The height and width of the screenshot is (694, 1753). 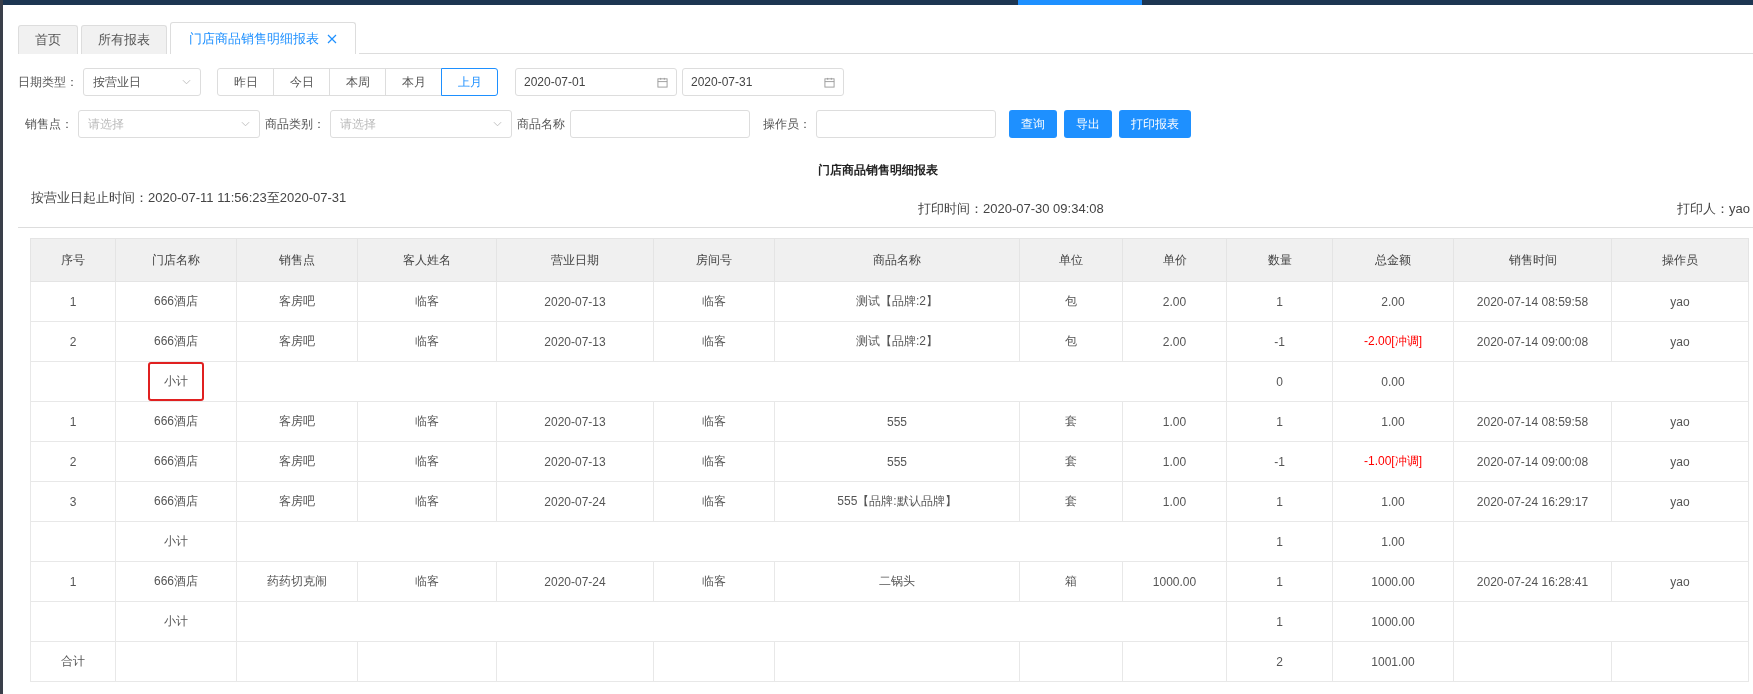 I want to click on table-cell: 1001.00, so click(x=1393, y=661).